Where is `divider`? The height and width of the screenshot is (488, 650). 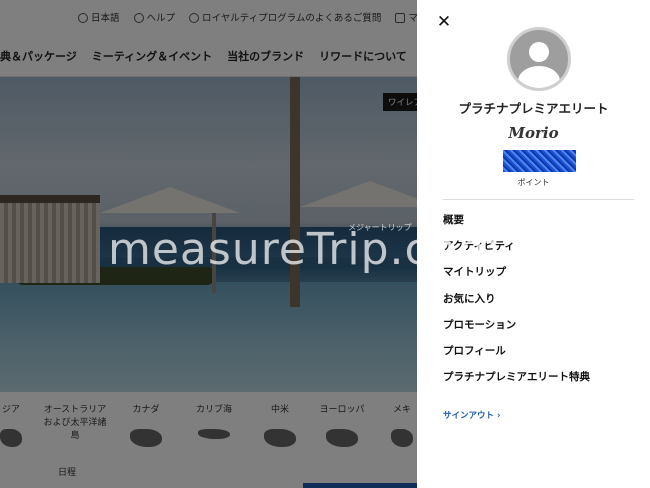
divider is located at coordinates (538, 199).